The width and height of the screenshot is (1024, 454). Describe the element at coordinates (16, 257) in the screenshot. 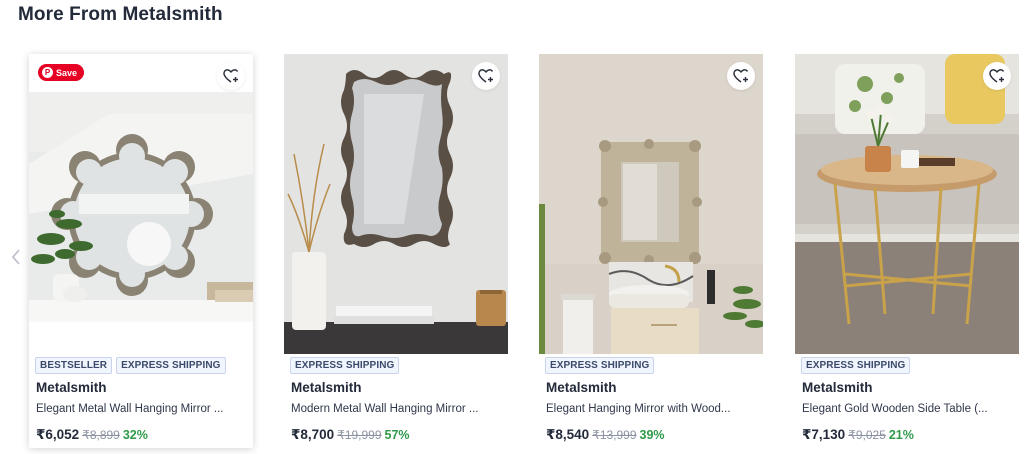

I see `chevron-left-icon` at that location.